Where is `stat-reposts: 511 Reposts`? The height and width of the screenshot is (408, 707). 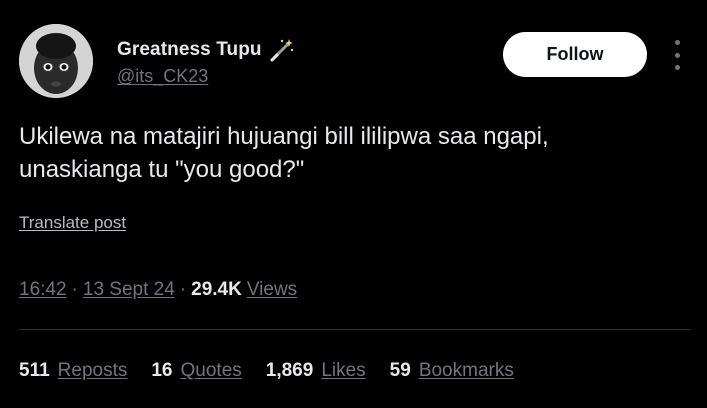
stat-reposts: 511 Reposts is located at coordinates (73, 371).